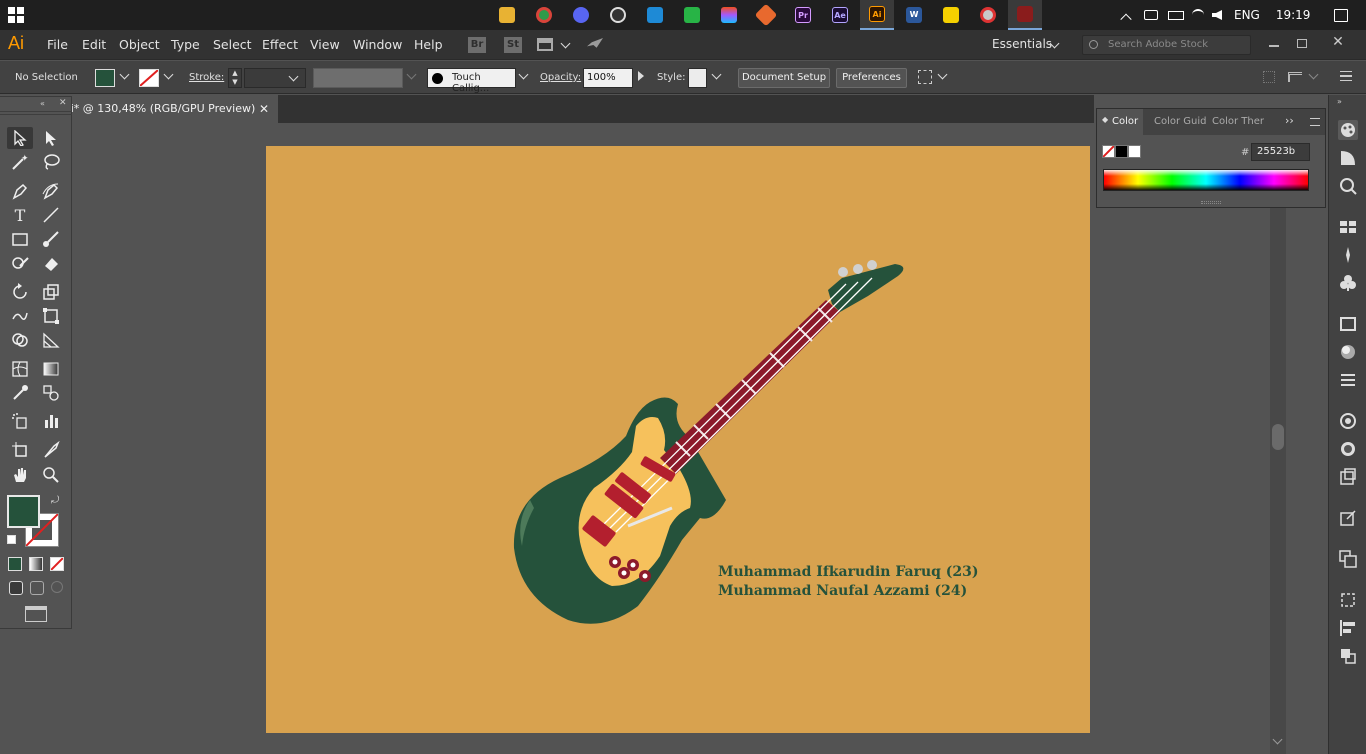 The image size is (1366, 754). Describe the element at coordinates (20, 215) in the screenshot. I see `type-tool-icon: T` at that location.